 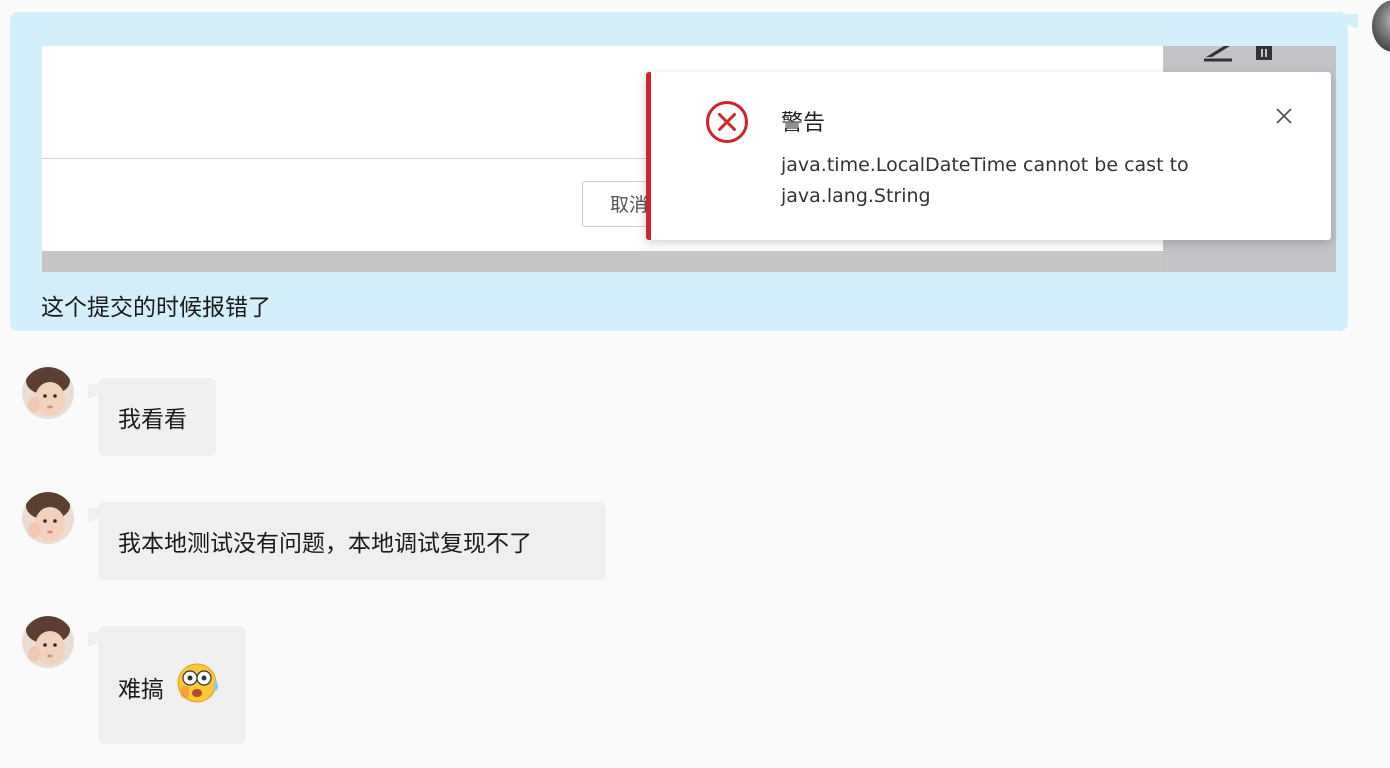 What do you see at coordinates (1284, 116) in the screenshot?
I see `close-icon` at bounding box center [1284, 116].